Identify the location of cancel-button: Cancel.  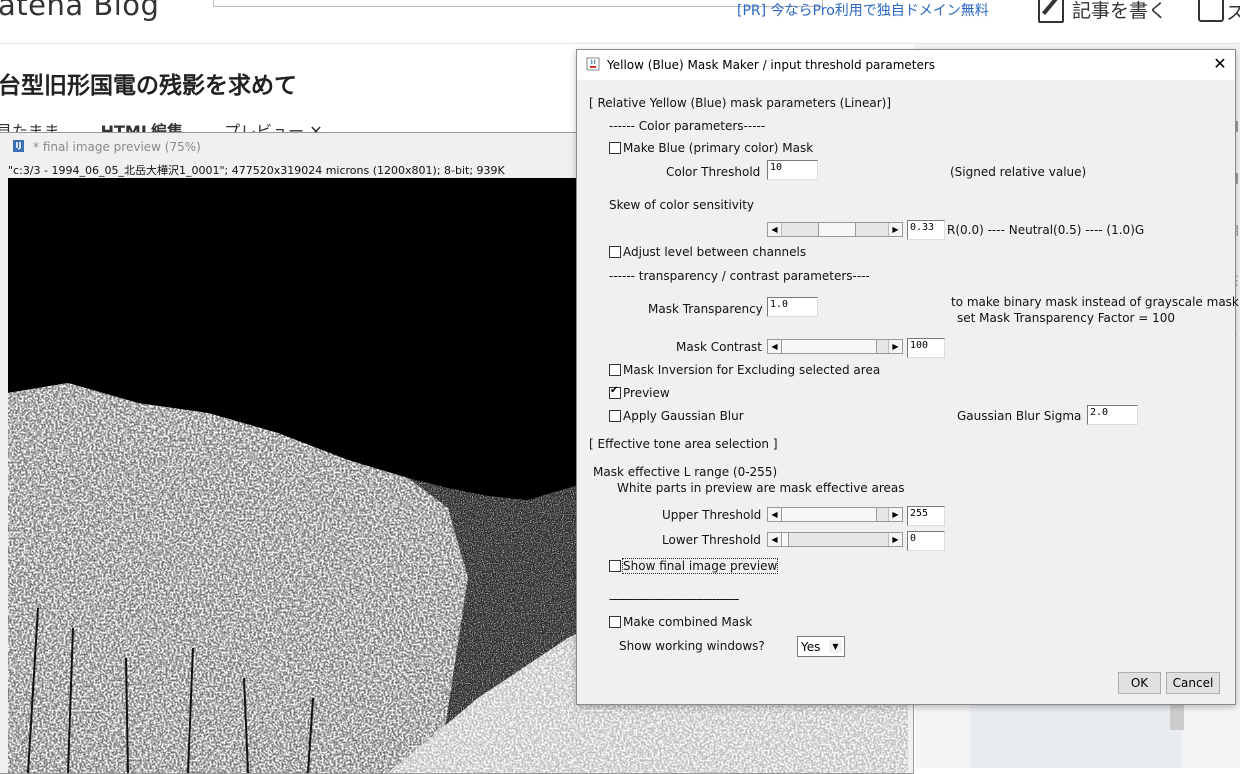
(1193, 683).